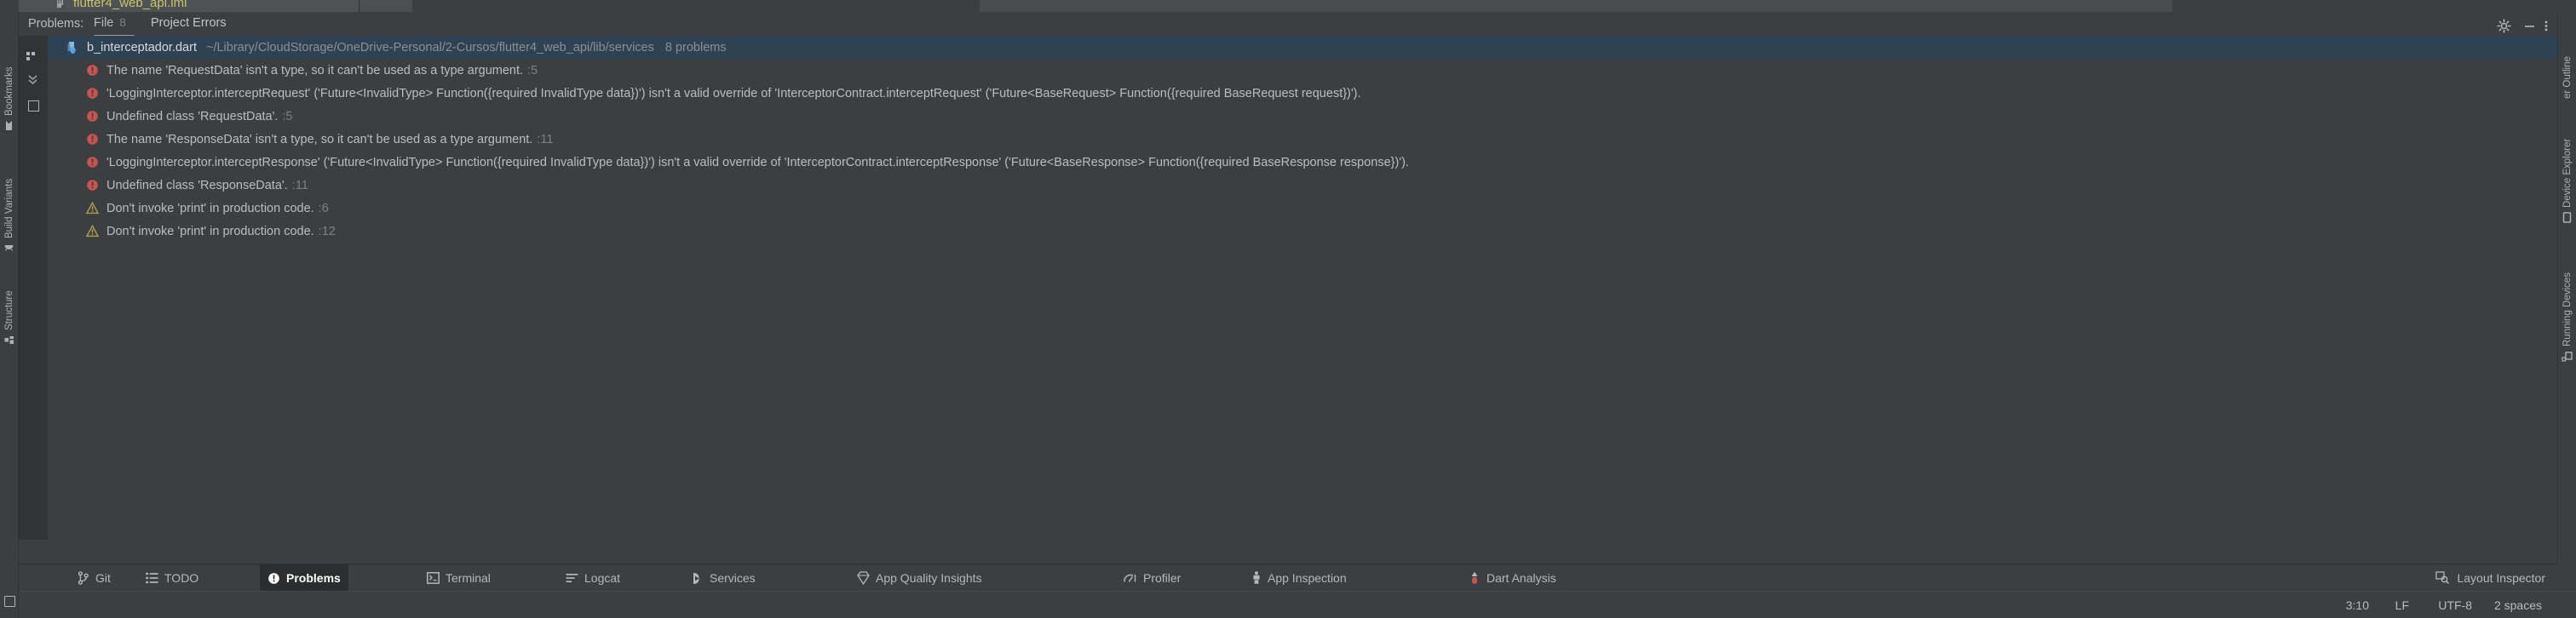  What do you see at coordinates (9, 91) in the screenshot?
I see `sidebar-label-bookmarks: Bookmarks` at bounding box center [9, 91].